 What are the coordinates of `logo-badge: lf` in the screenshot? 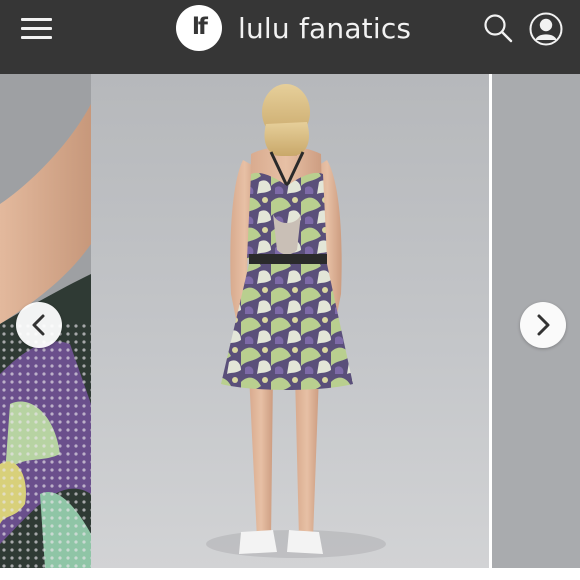 It's located at (199, 28).